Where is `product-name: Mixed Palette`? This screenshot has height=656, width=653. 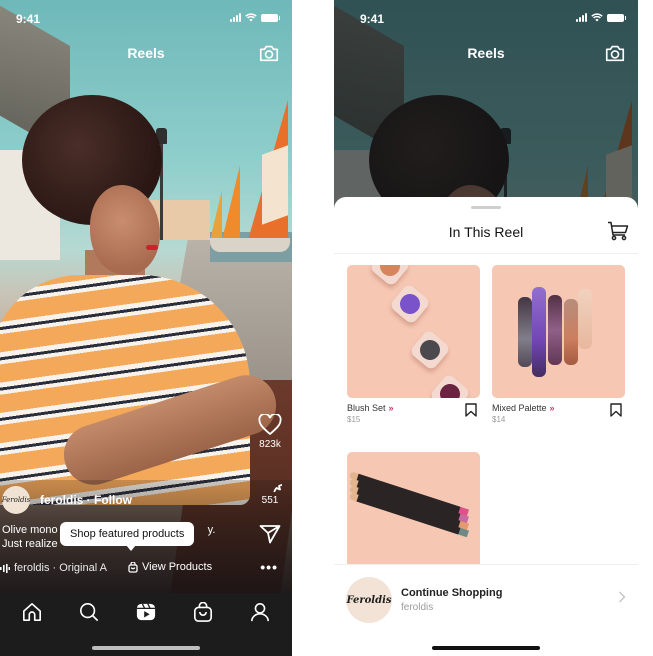 product-name: Mixed Palette is located at coordinates (519, 408).